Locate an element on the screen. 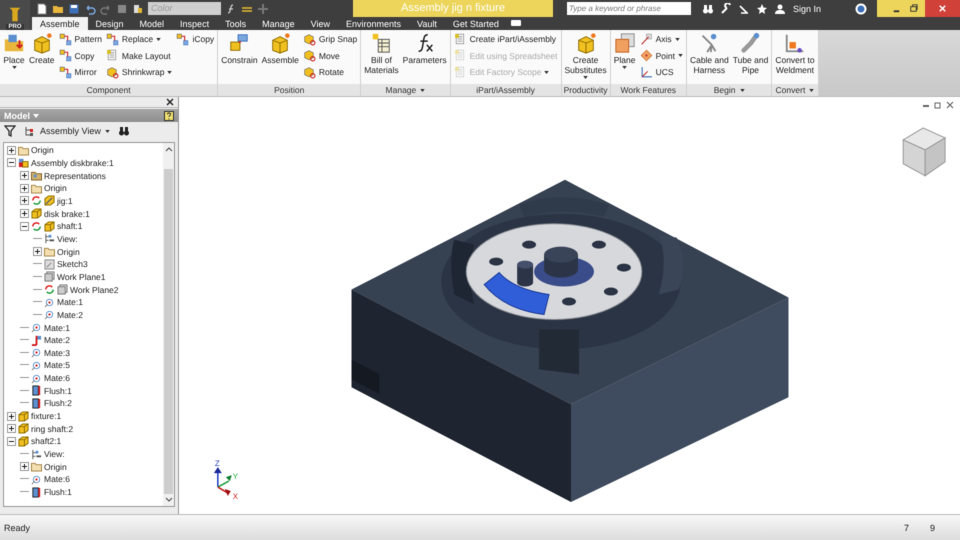 The image size is (960, 540). ribbon-button: Bill of Materials is located at coordinates (381, 53).